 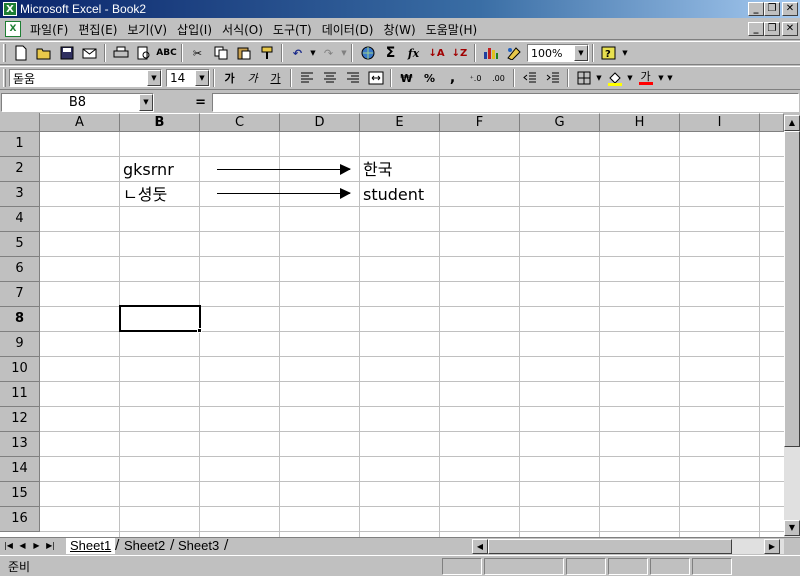 I want to click on menu-edit: 편집(E), so click(x=97, y=29).